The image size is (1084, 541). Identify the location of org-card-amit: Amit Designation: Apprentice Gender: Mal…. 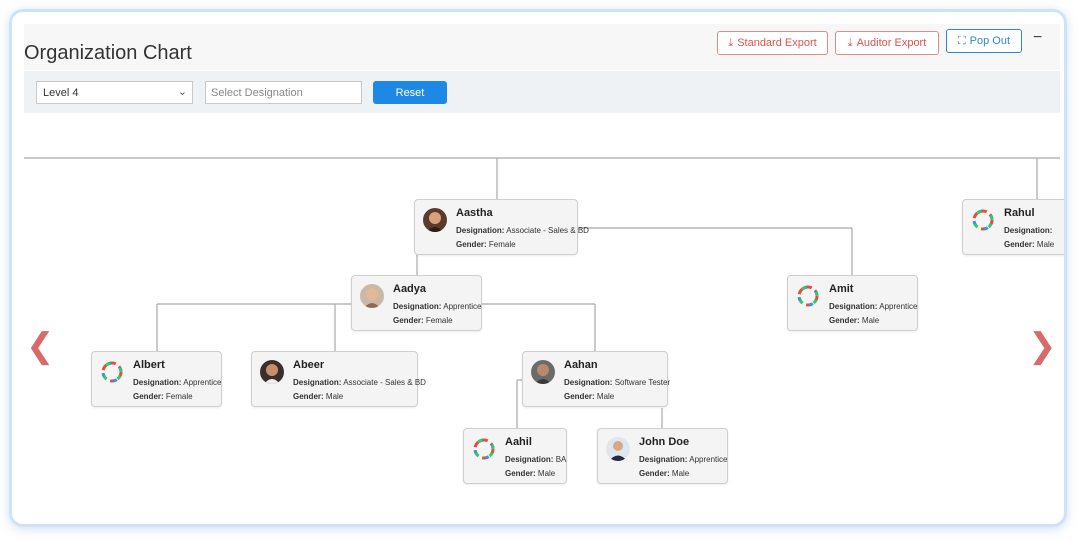
(852, 303).